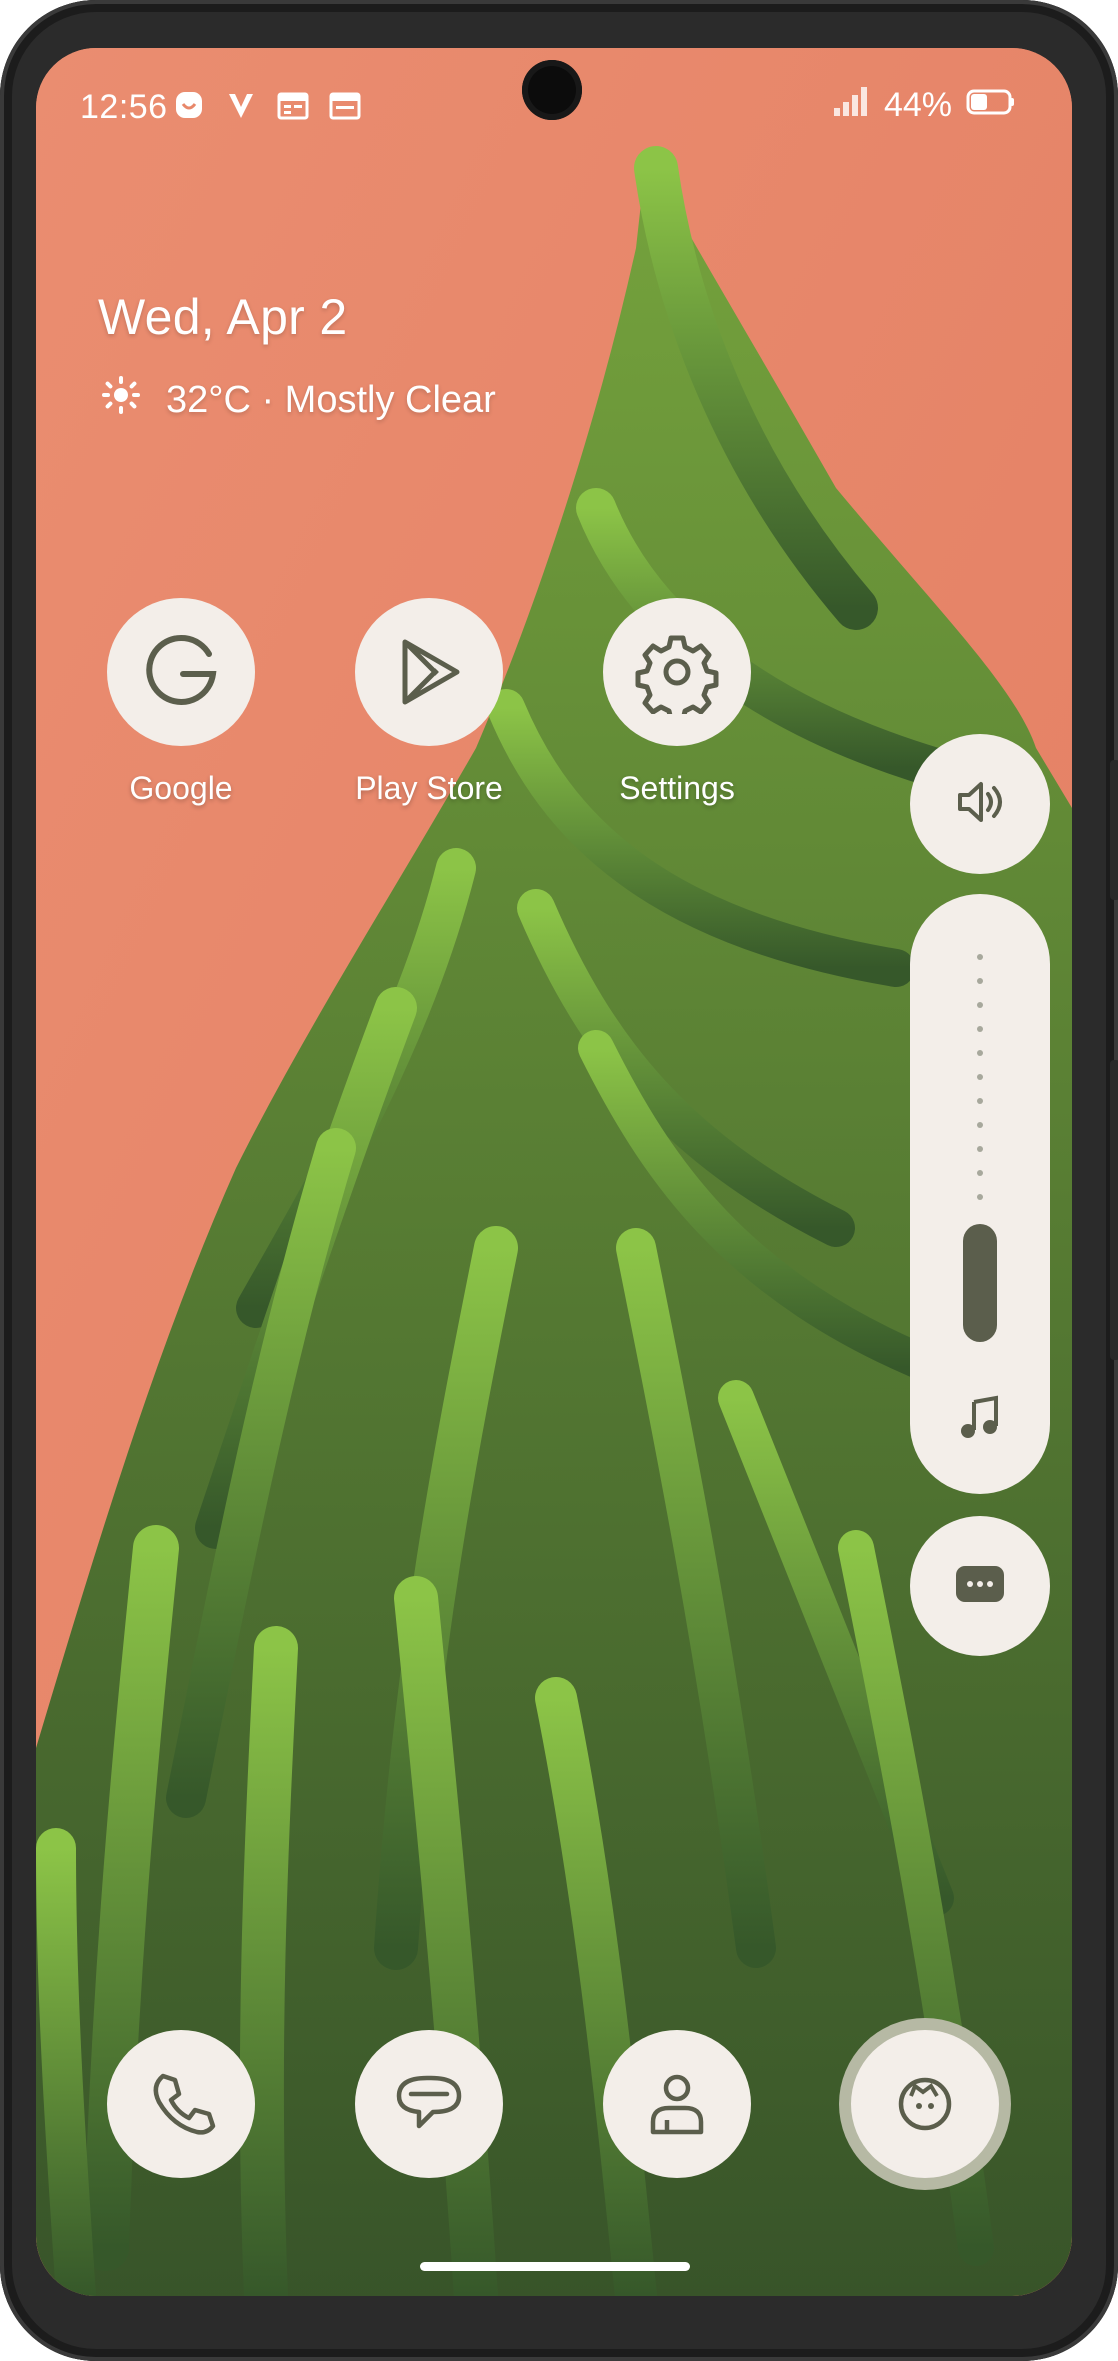 The image size is (1118, 2361). Describe the element at coordinates (980, 1283) in the screenshot. I see `volume-slider-thumb` at that location.